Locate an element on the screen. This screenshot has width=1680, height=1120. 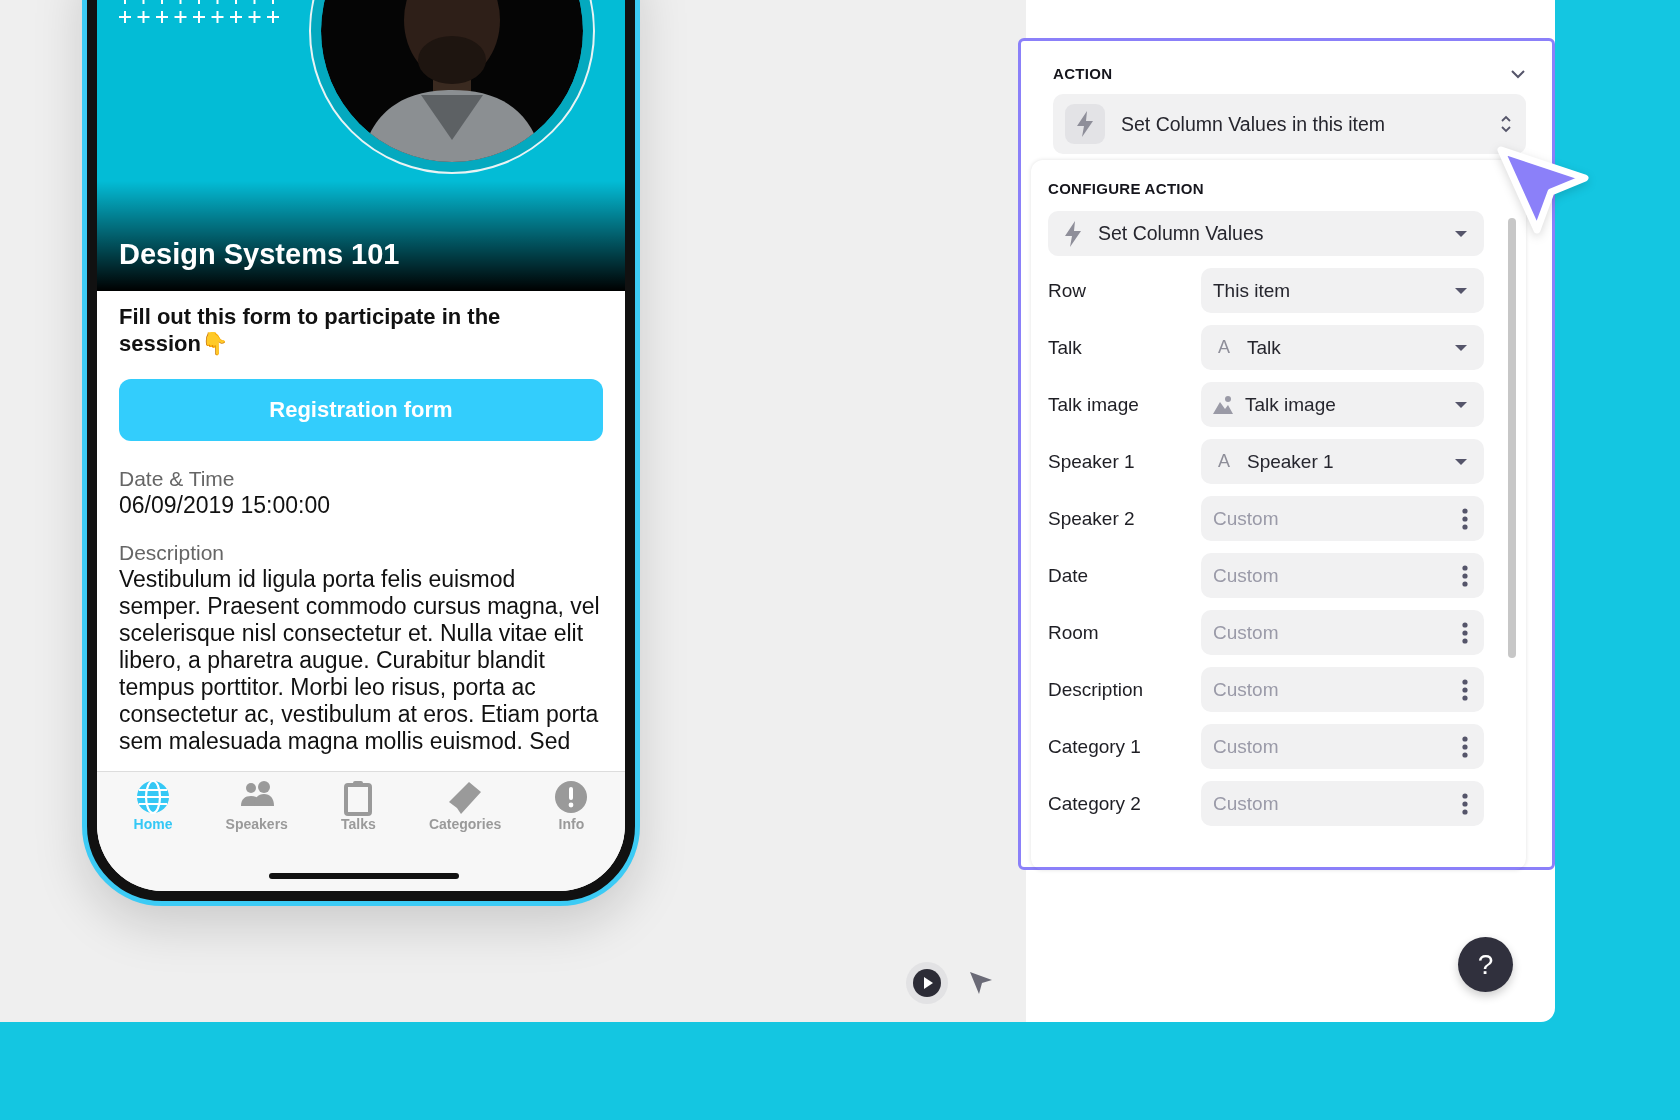
field-label: Talk image is located at coordinates (1093, 404).